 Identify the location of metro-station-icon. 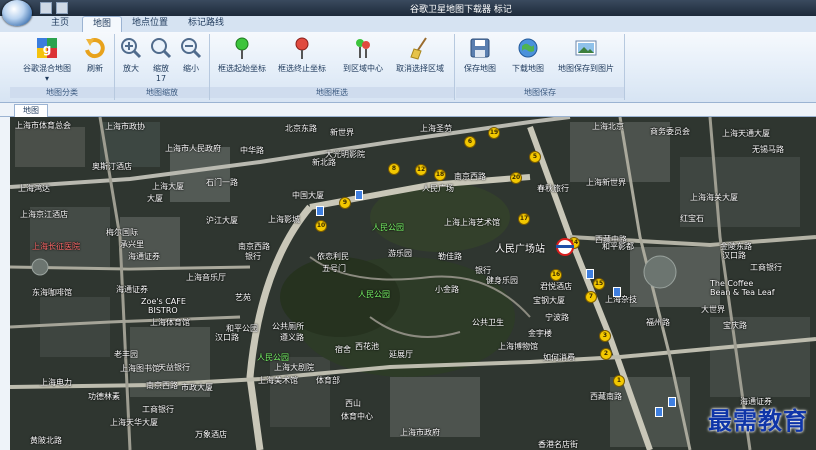
(565, 247).